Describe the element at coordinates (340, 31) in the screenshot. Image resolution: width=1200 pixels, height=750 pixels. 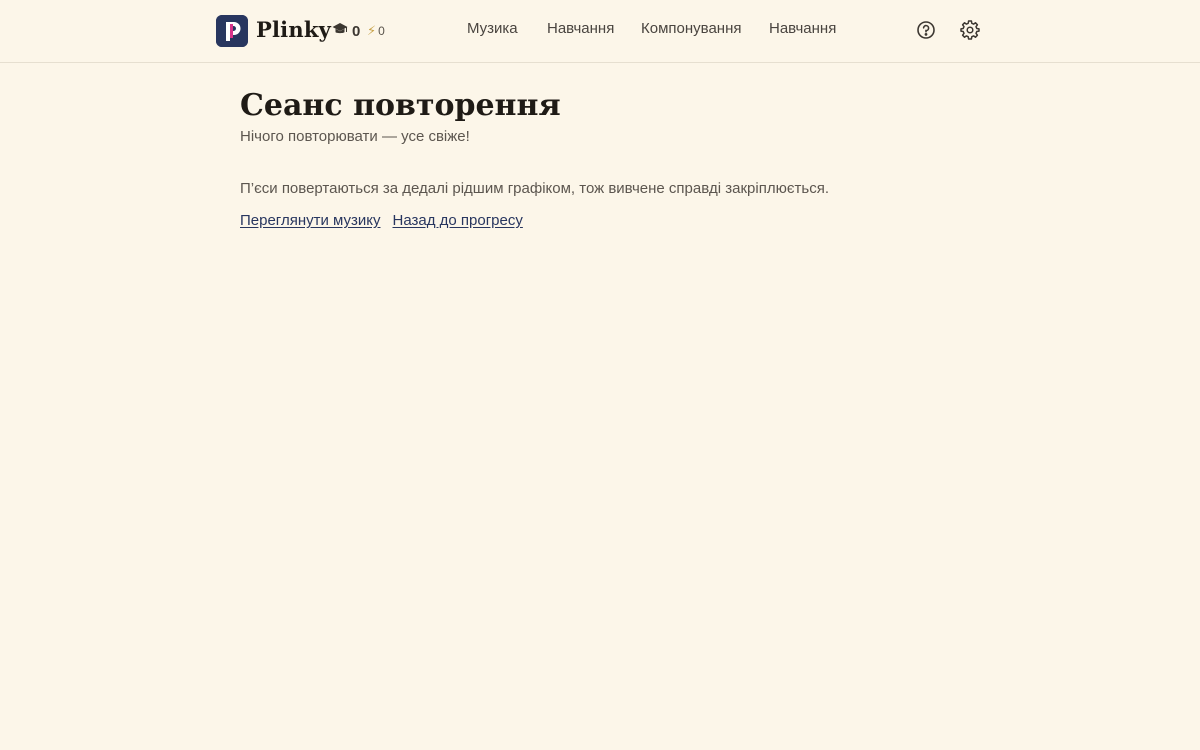
I see `graduation-cap-icon` at that location.